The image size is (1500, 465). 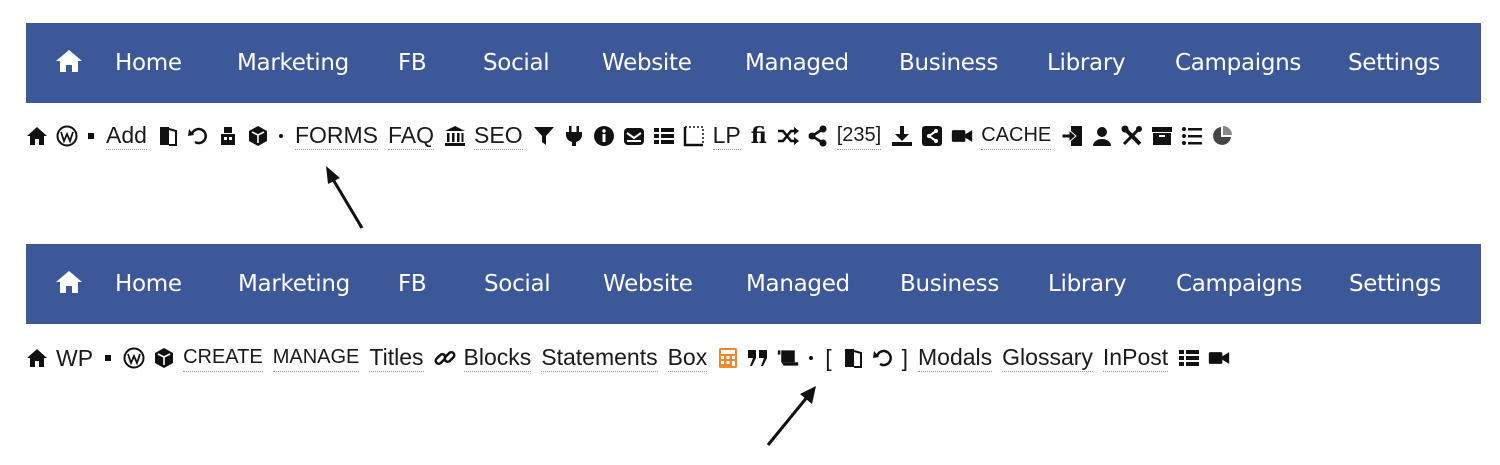 What do you see at coordinates (223, 358) in the screenshot?
I see `create-link: CREATE` at bounding box center [223, 358].